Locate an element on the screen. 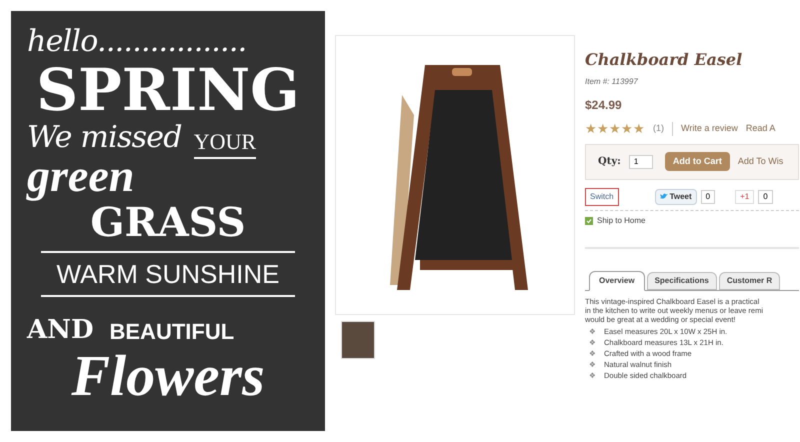  add-to-cart-button: Add to Cart is located at coordinates (697, 162).